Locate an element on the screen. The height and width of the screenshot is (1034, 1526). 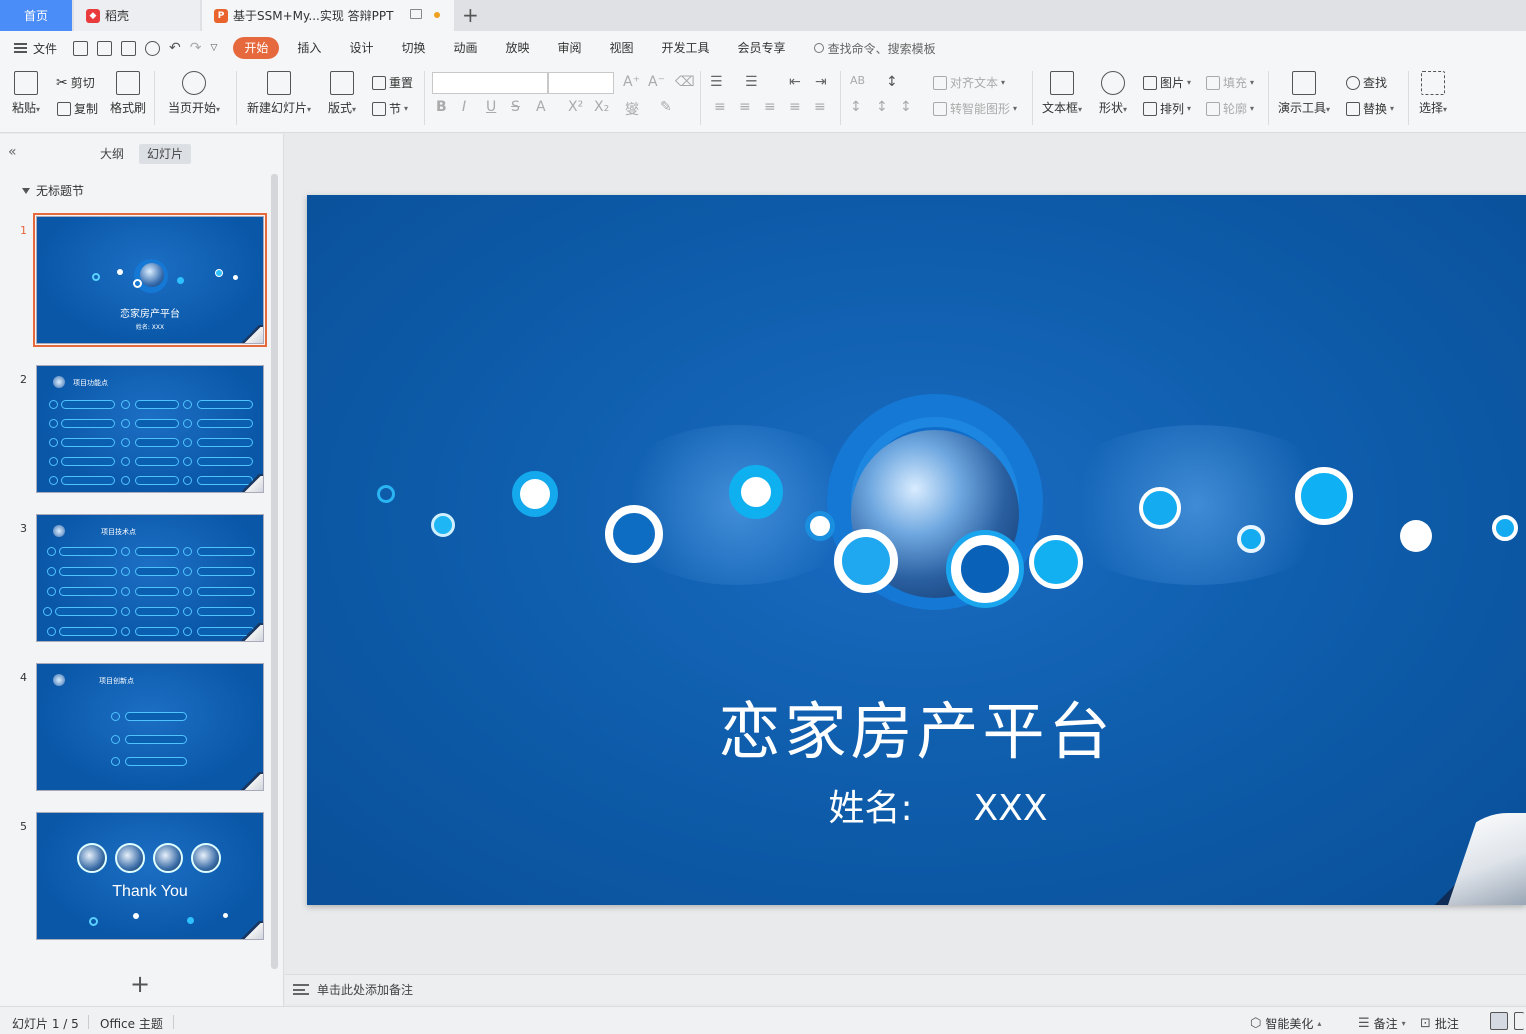
slide-thumbnail-5: Thank You is located at coordinates (150, 876).